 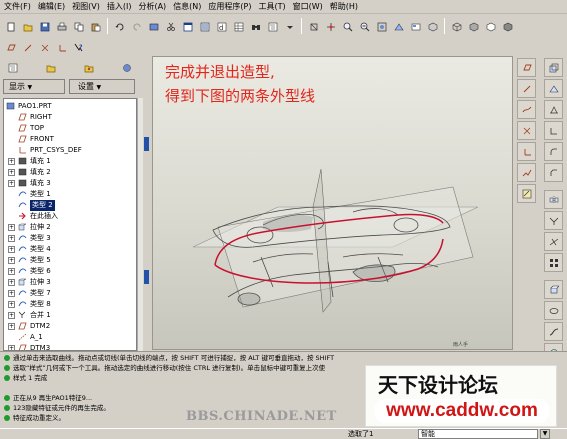 What do you see at coordinates (140, 224) in the screenshot?
I see `tree-scrollbar` at bounding box center [140, 224].